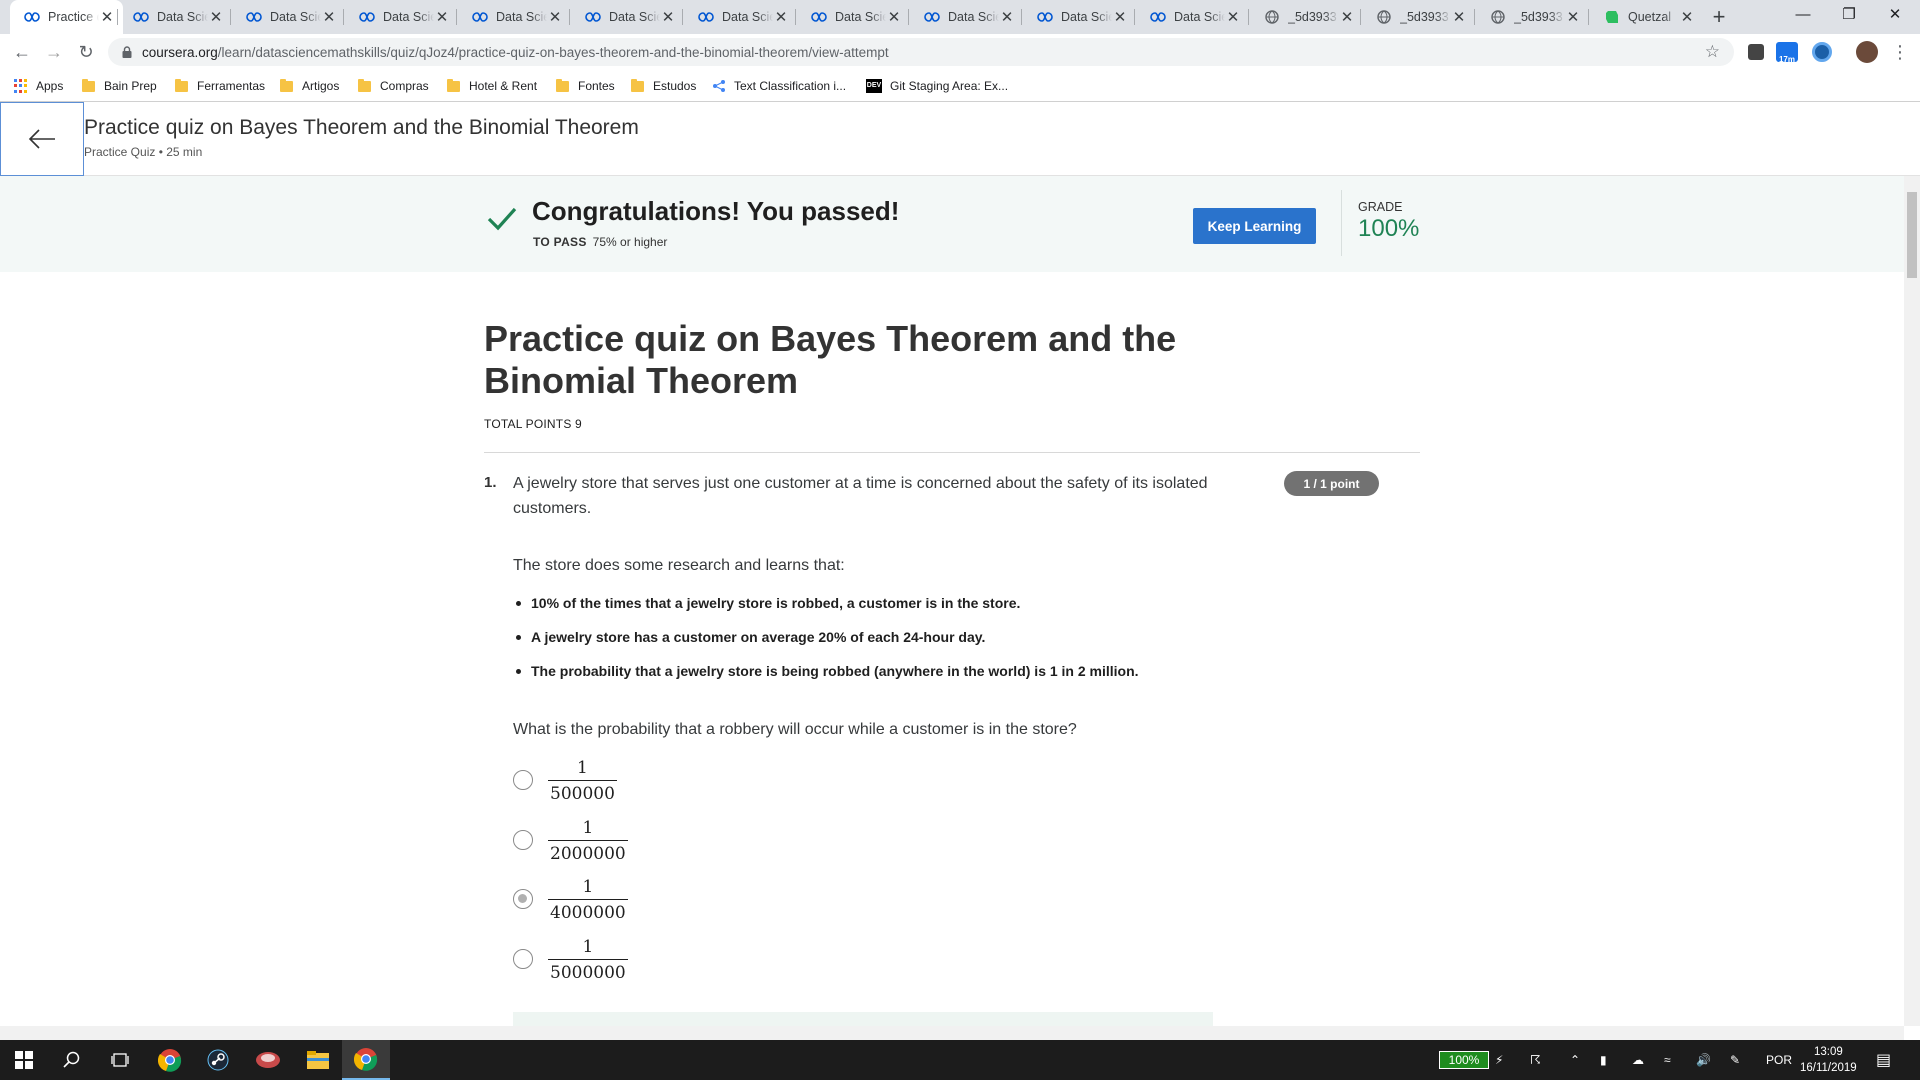  What do you see at coordinates (1787, 53) in the screenshot?
I see `extension-timer-icon: 17m` at bounding box center [1787, 53].